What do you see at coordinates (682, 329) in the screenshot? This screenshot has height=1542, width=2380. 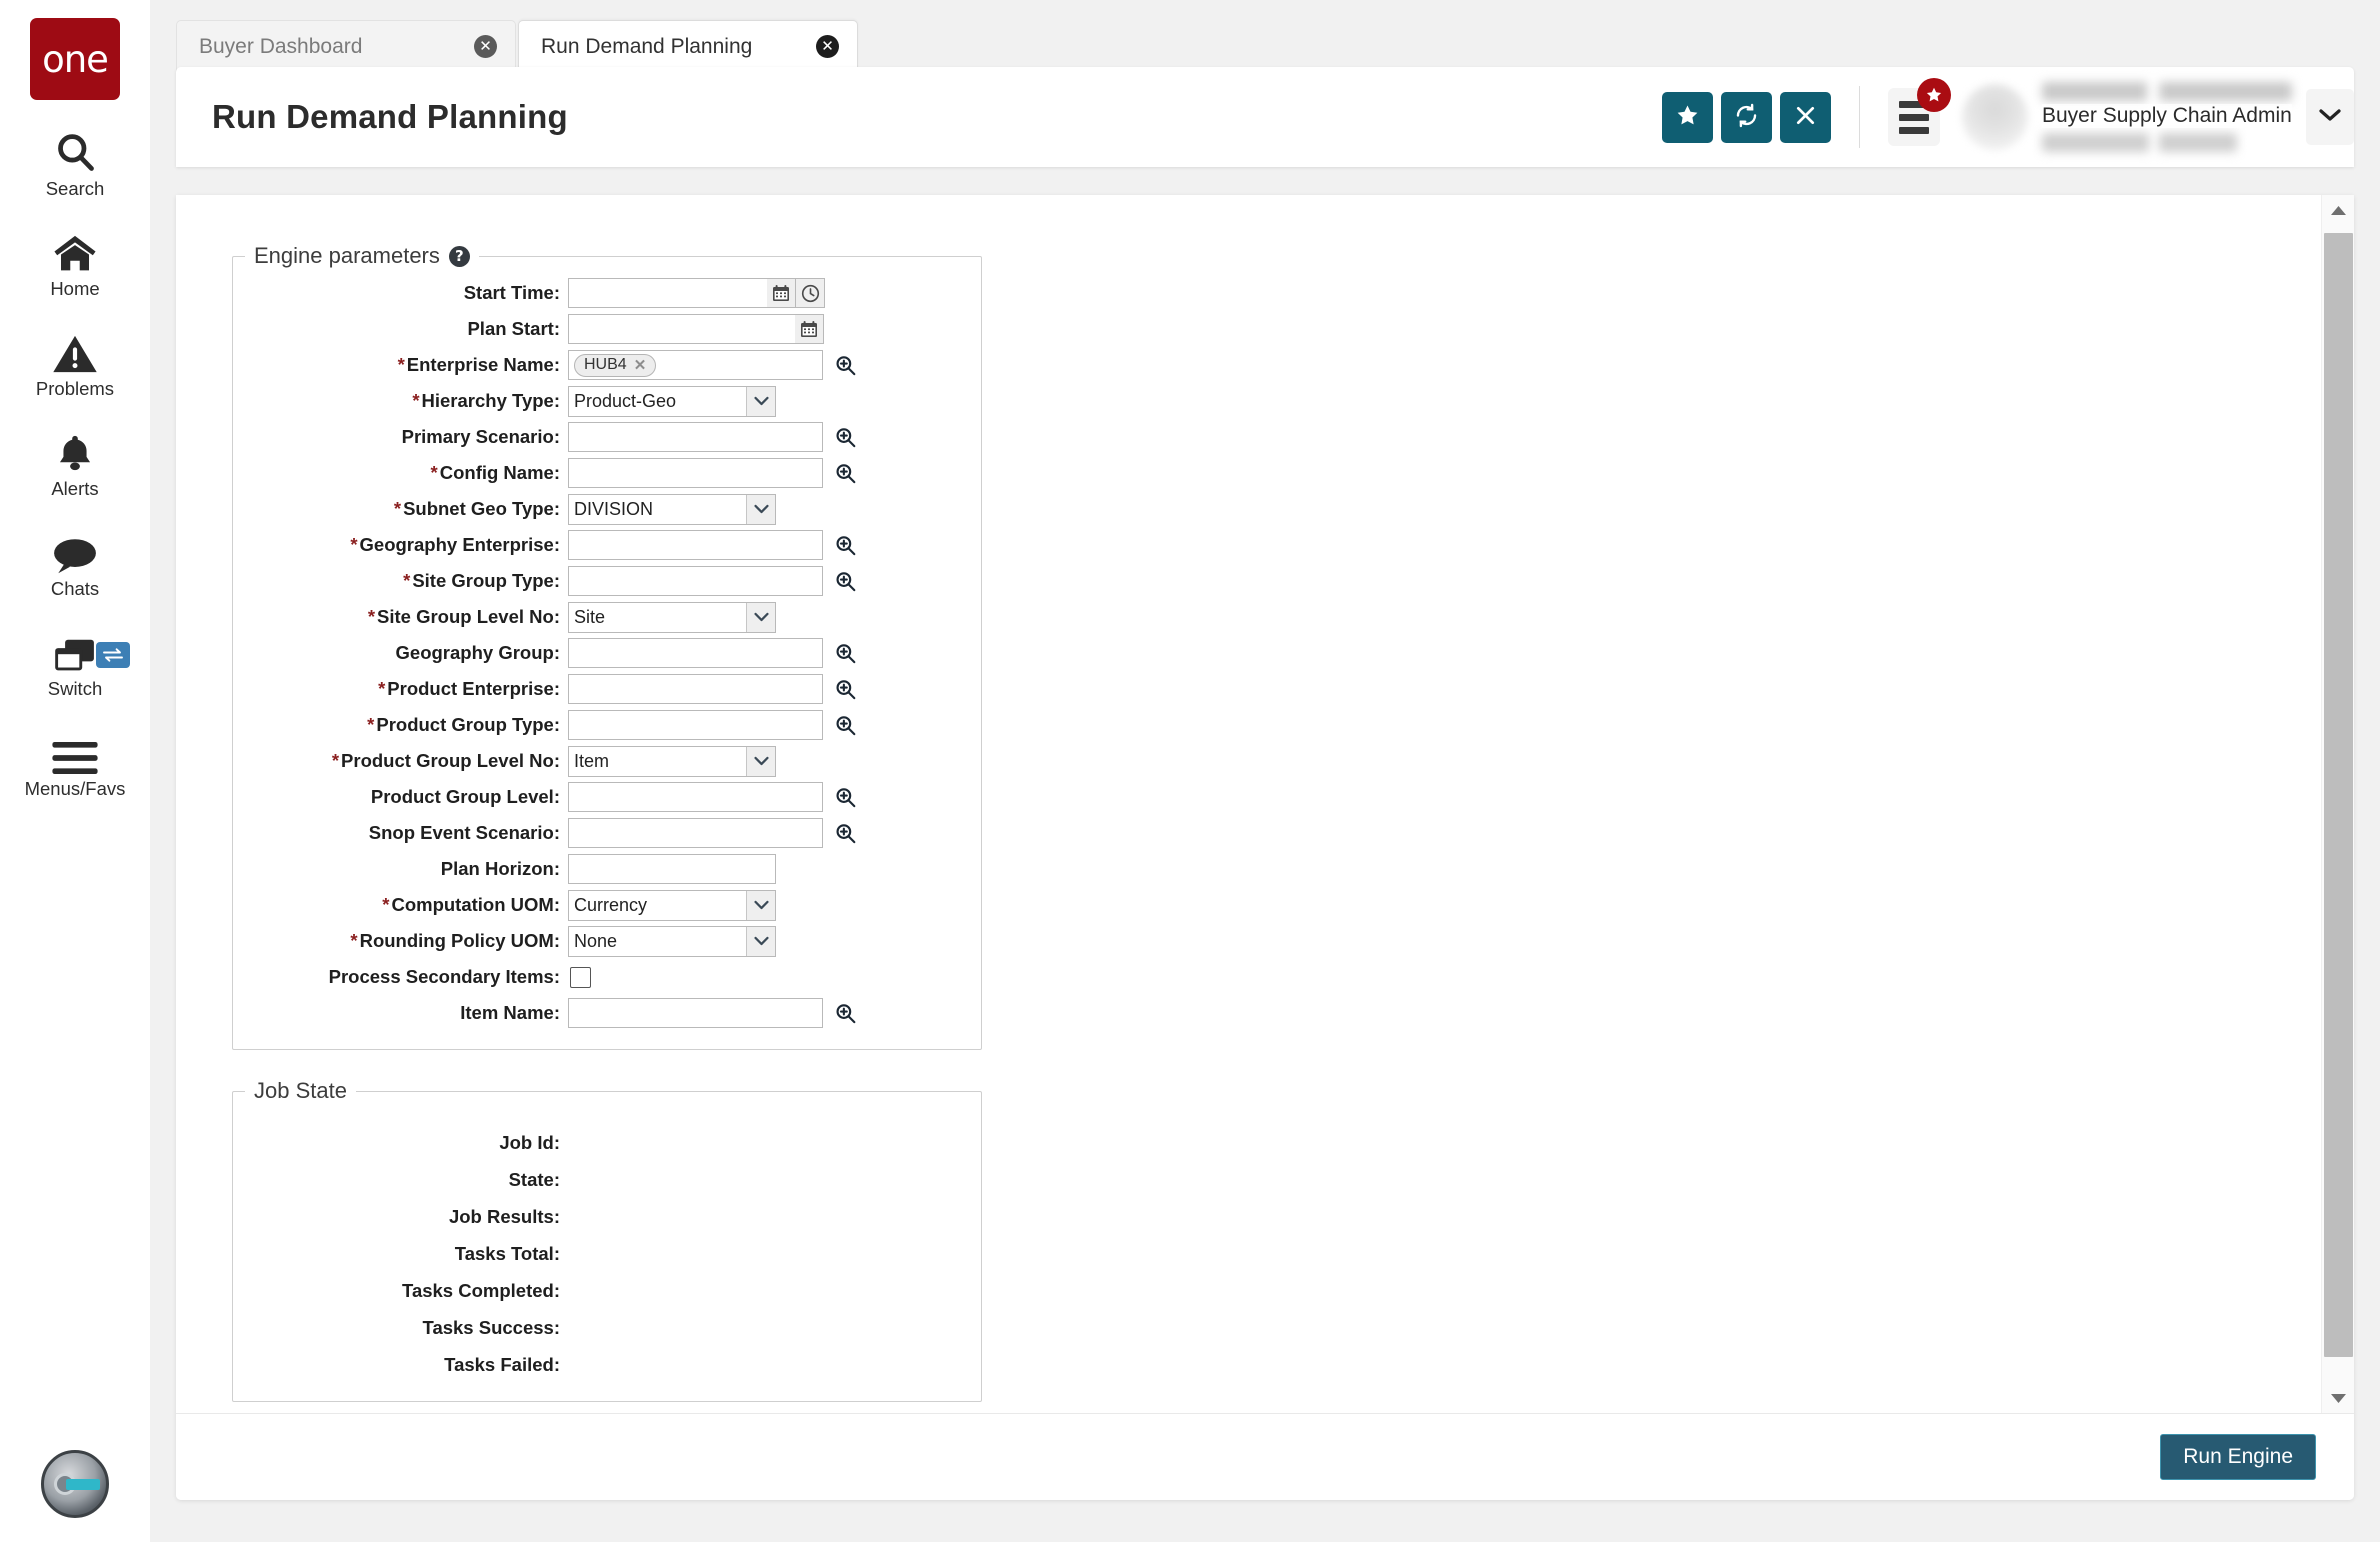 I see `plan-start-input` at bounding box center [682, 329].